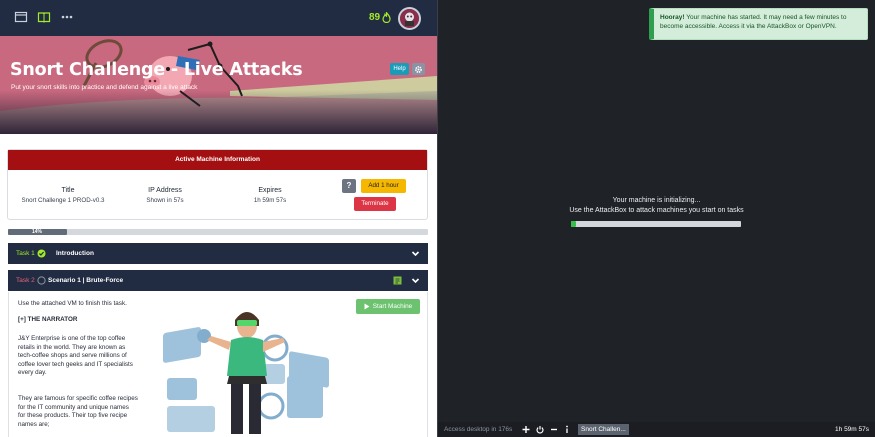 This screenshot has height=437, width=875. Describe the element at coordinates (165, 190) in the screenshot. I see `ip-address-label: IP Address` at that location.